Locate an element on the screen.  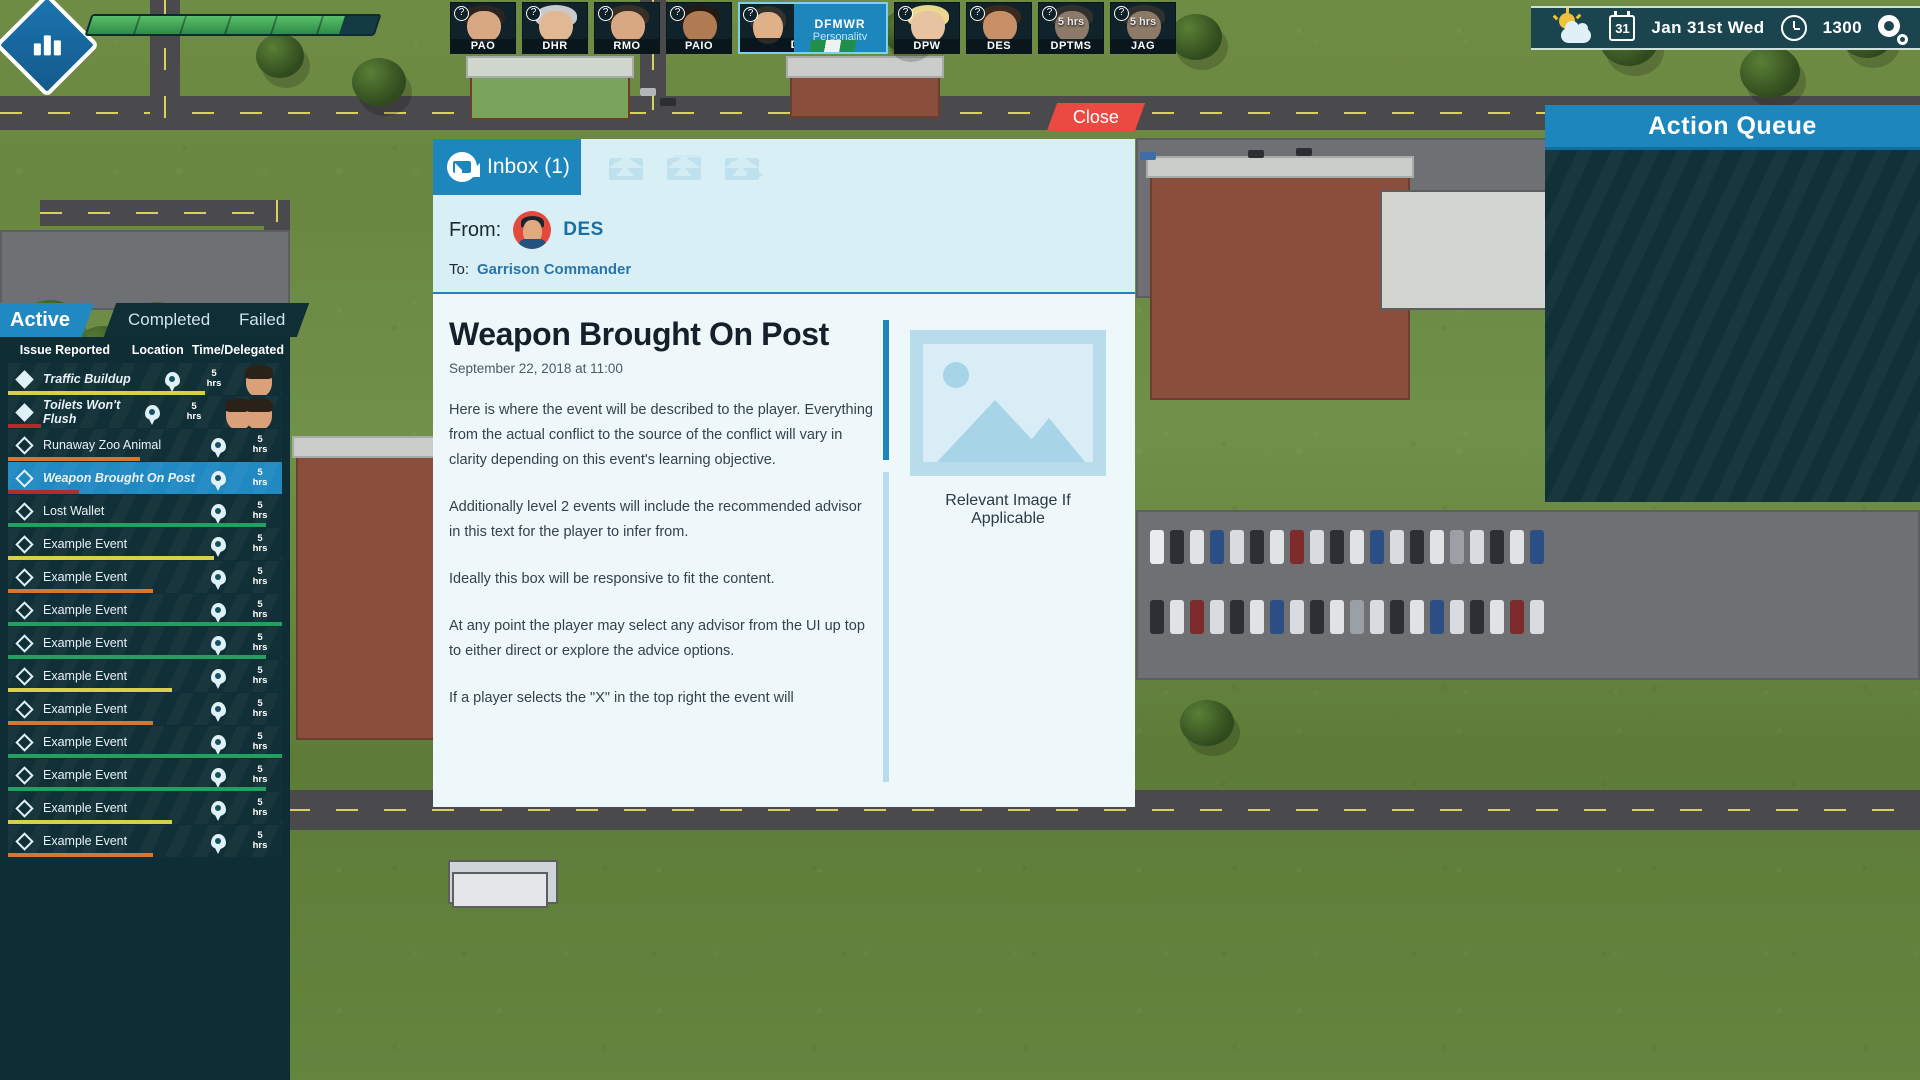
mark-read-icon is located at coordinates (626, 167).